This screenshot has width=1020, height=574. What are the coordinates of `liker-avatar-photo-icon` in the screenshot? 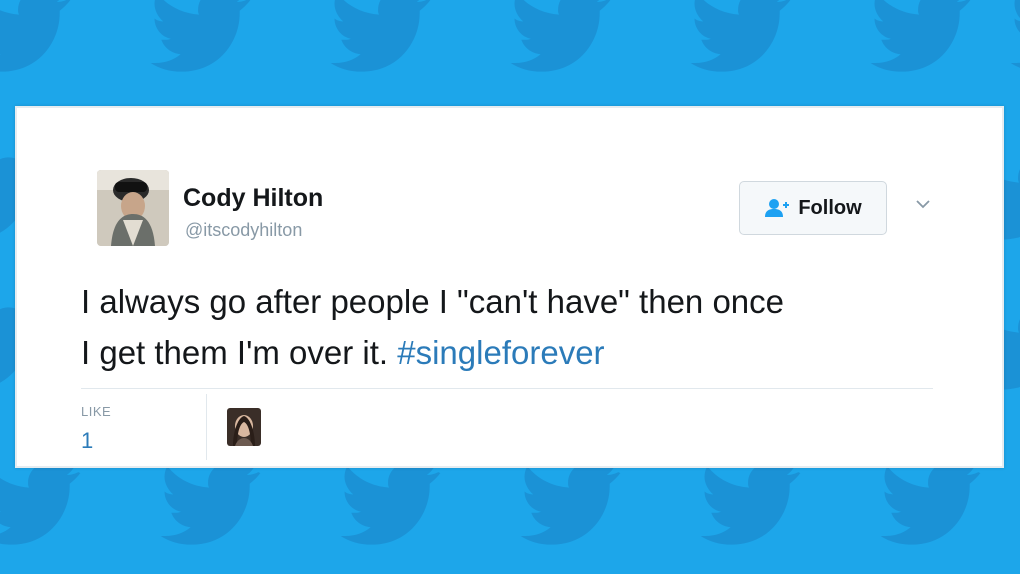 It's located at (244, 427).